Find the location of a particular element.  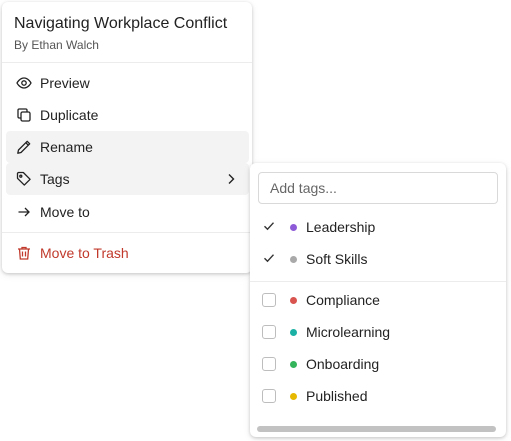

arrow-right-icon is located at coordinates (24, 212).